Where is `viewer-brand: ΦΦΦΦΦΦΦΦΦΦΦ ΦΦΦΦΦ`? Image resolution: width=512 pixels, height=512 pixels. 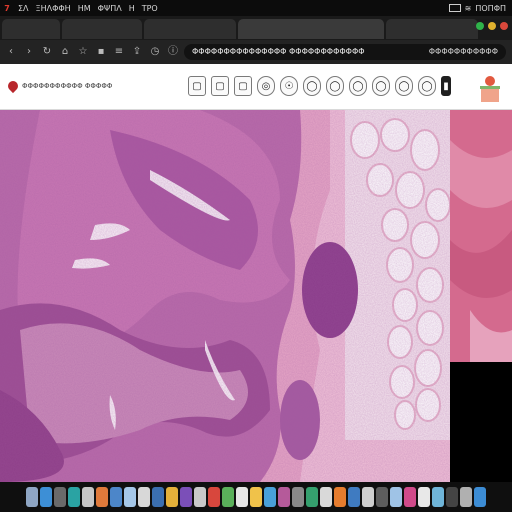
viewer-brand: ΦΦΦΦΦΦΦΦΦΦΦ ΦΦΦΦΦ is located at coordinates (59, 86).